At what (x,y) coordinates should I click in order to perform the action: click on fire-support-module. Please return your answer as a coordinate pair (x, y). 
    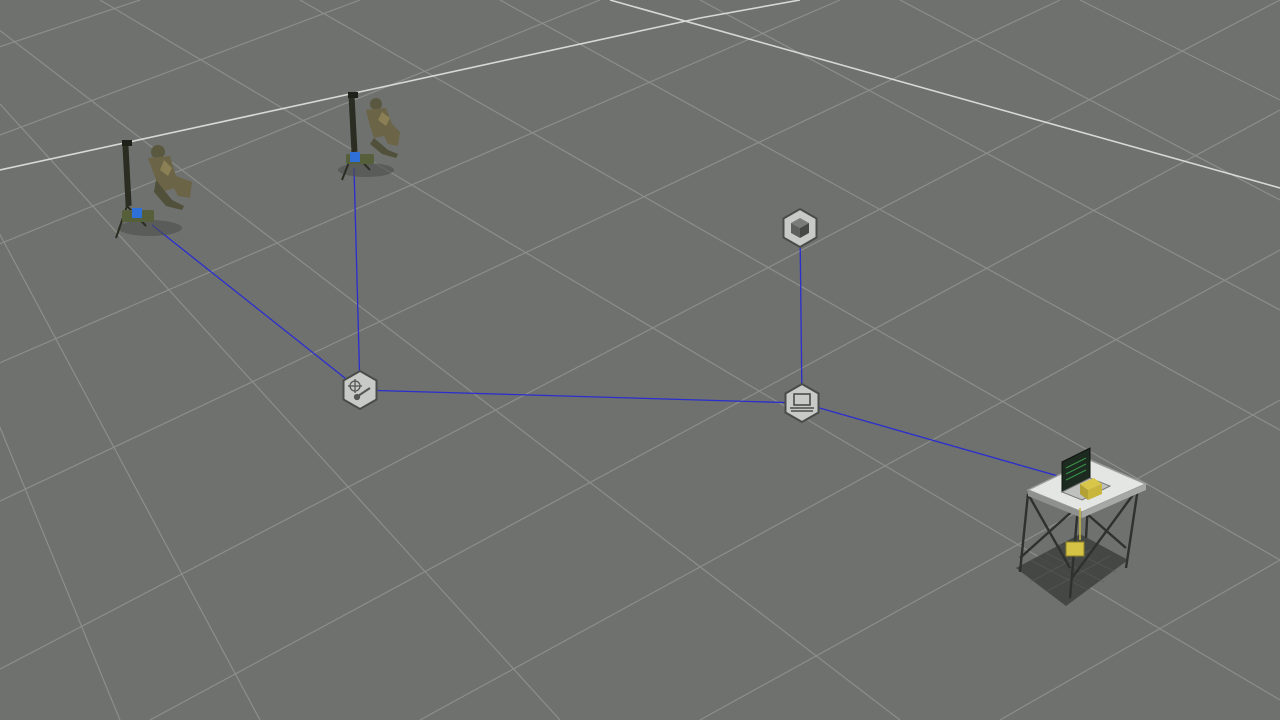
    Looking at the image, I should click on (360, 390).